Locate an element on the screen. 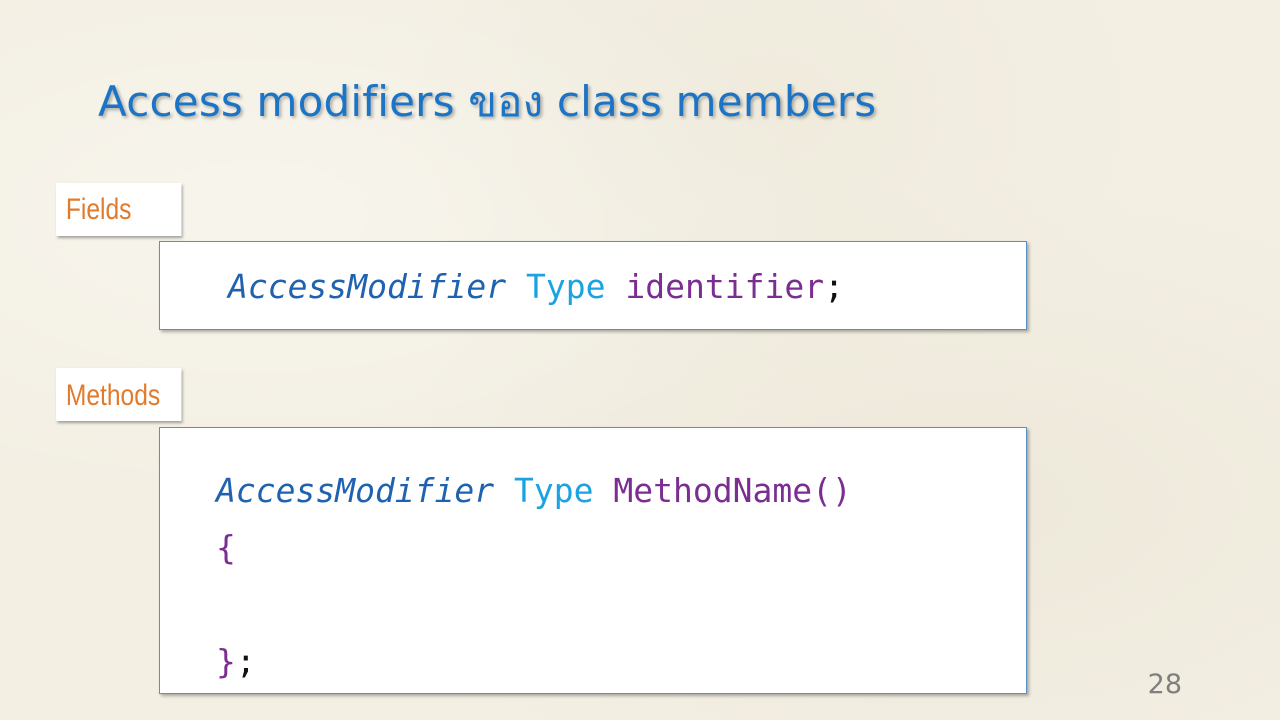 Image resolution: width=1280 pixels, height=720 pixels. methods-open-brace: { is located at coordinates (226, 547).